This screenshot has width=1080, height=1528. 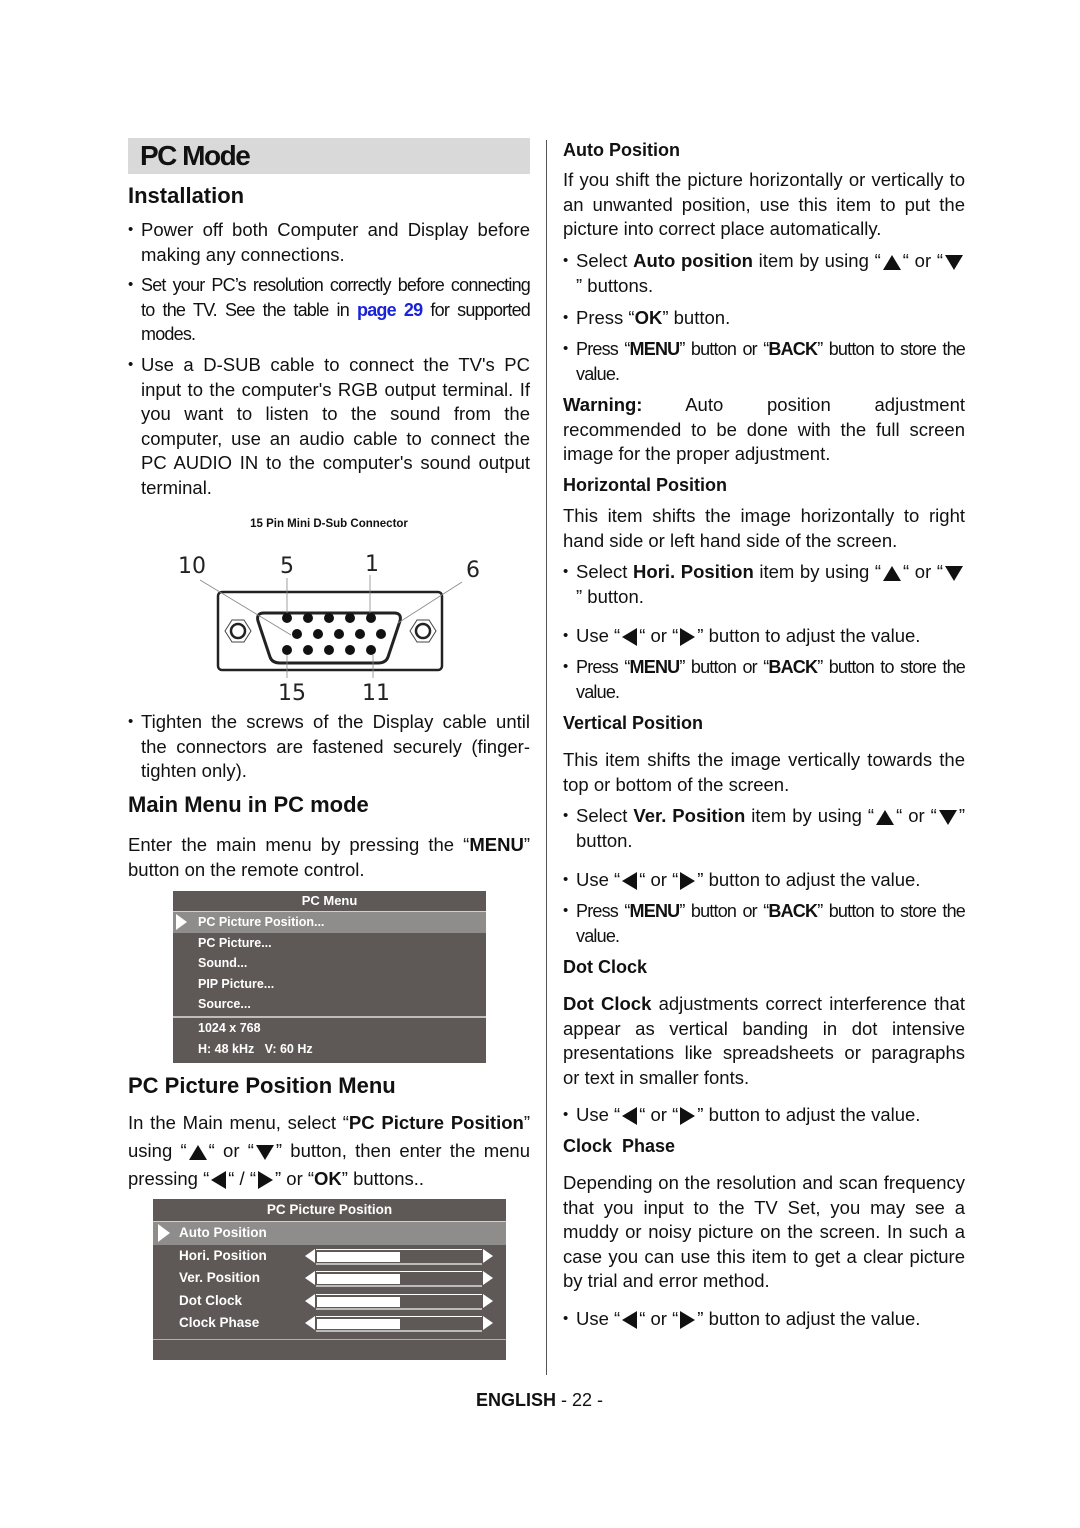 I want to click on connector-shell, so click(x=330, y=631).